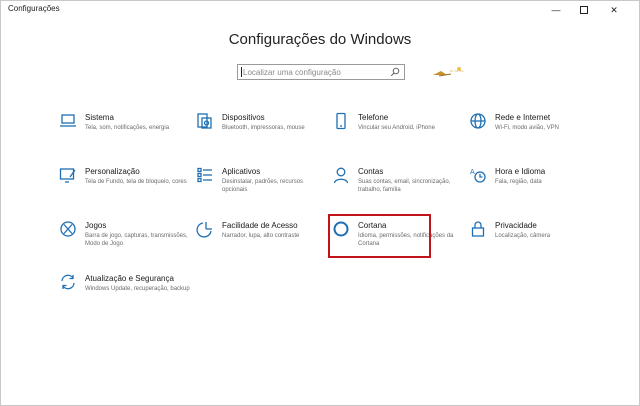 The height and width of the screenshot is (406, 640). I want to click on phone-icon, so click(341, 121).